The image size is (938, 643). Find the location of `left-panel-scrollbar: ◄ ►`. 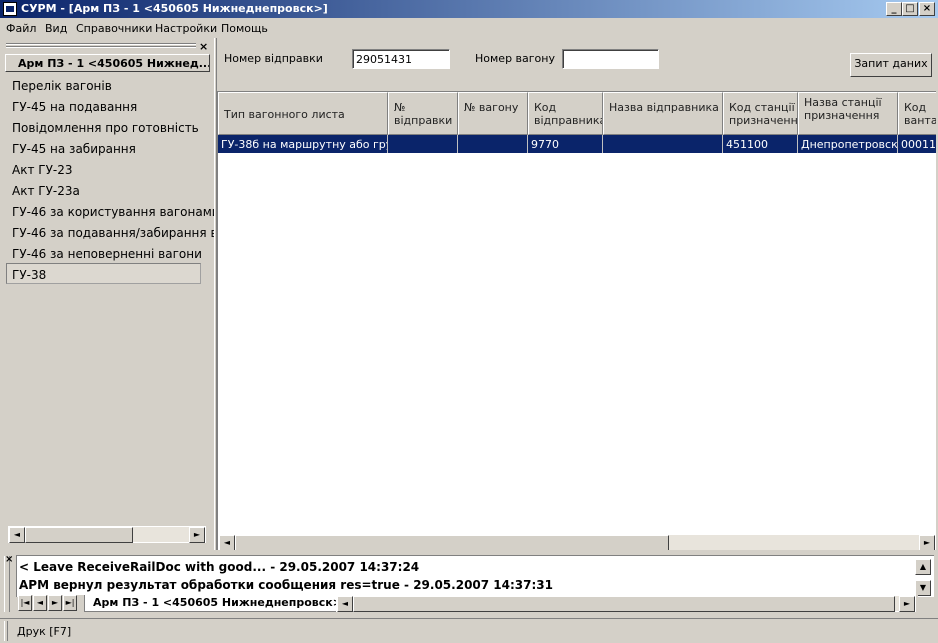

left-panel-scrollbar: ◄ ► is located at coordinates (107, 534).